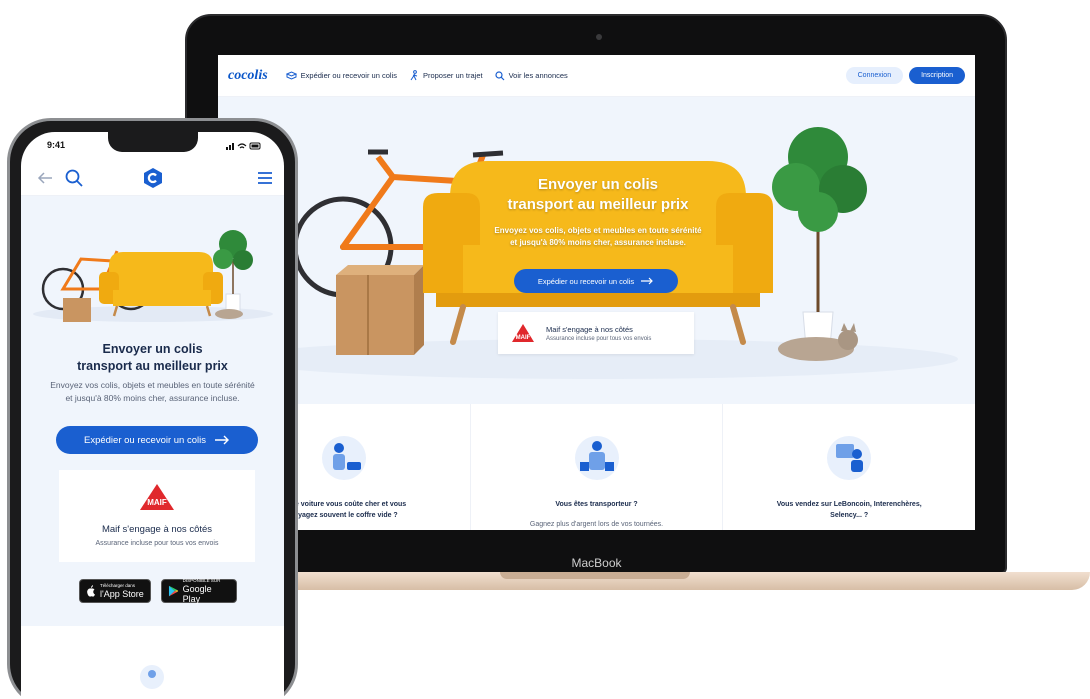 The image size is (1090, 699). Describe the element at coordinates (291, 75) in the screenshot. I see `package-icon` at that location.